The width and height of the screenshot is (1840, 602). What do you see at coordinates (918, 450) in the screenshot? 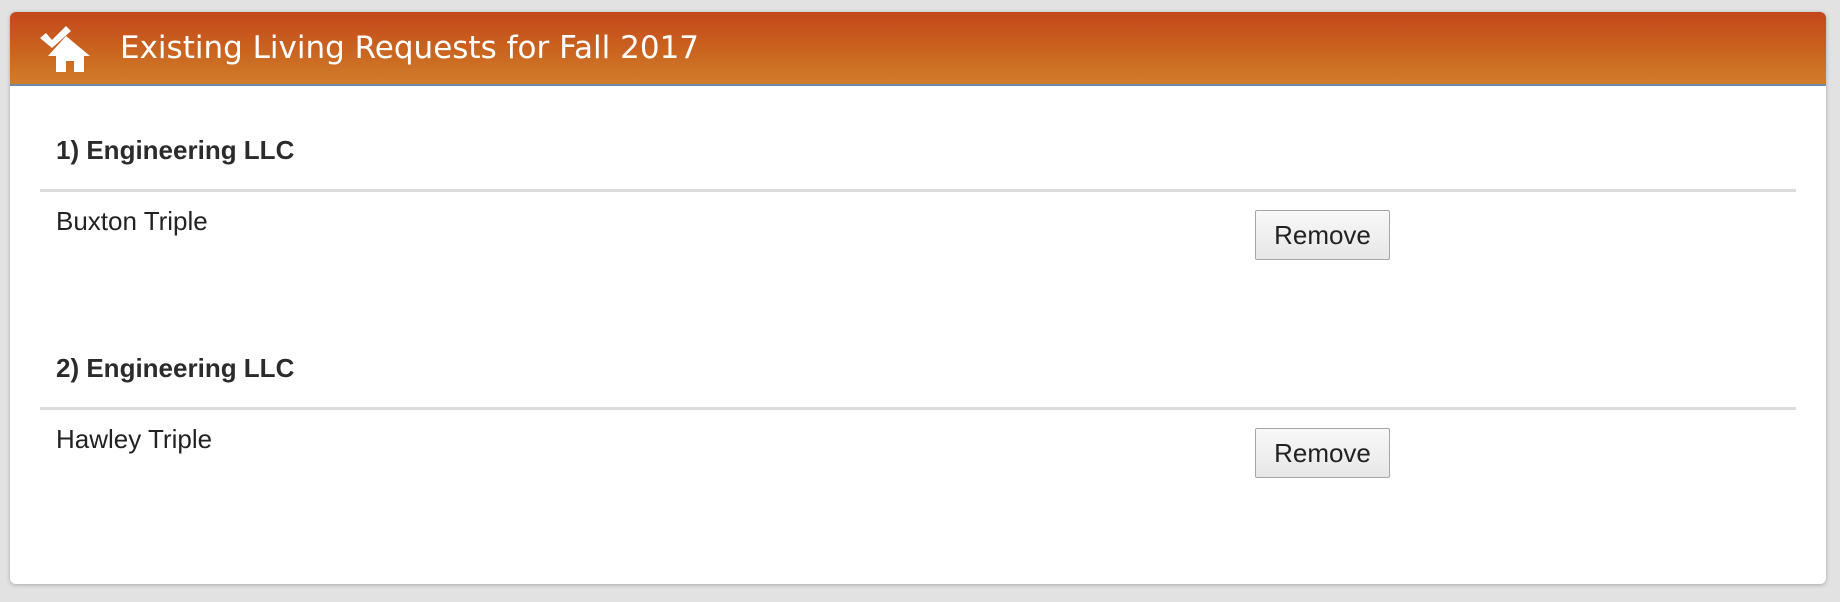
I see `request-row: Hawley Triple Remove` at bounding box center [918, 450].